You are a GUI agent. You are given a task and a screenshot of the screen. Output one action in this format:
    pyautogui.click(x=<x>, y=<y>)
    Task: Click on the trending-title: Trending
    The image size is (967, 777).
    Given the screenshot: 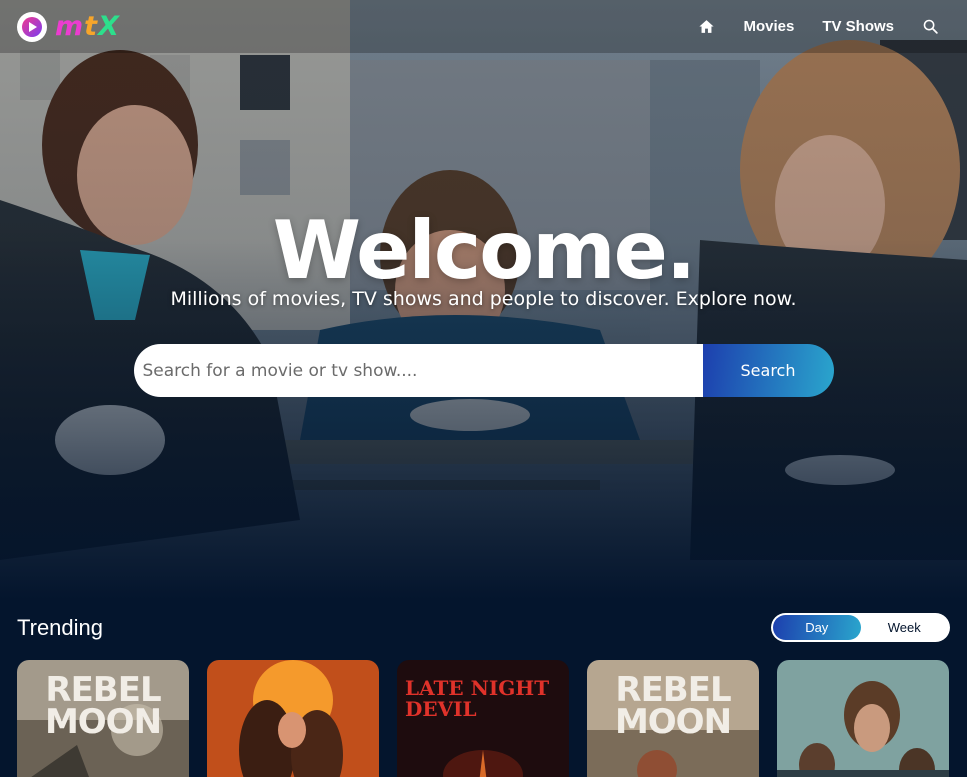 What is the action you would take?
    pyautogui.click(x=60, y=627)
    